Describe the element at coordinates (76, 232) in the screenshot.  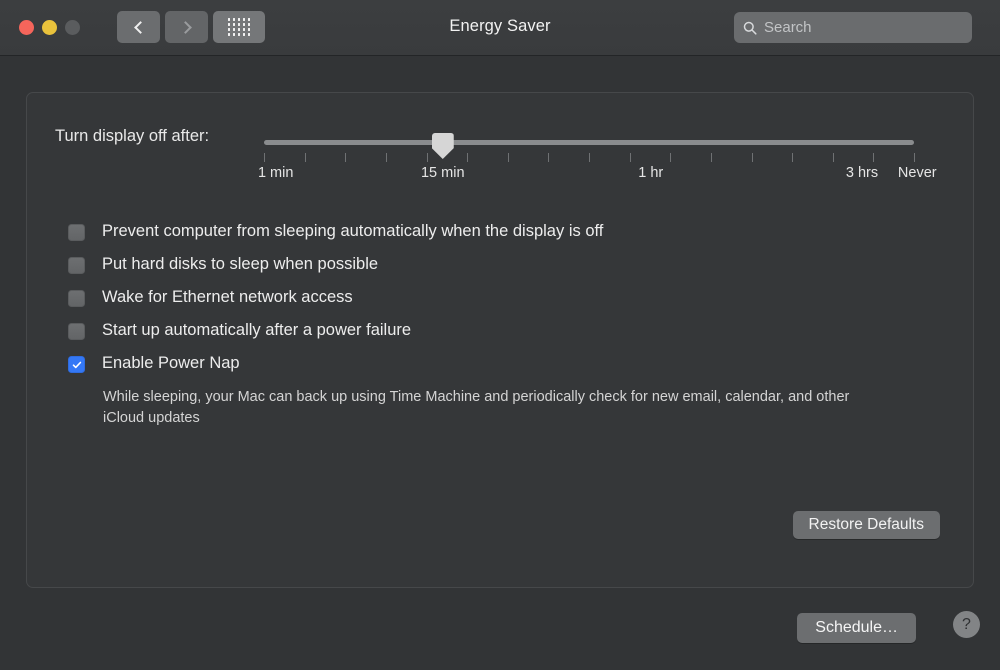
I see `checkbox-prevent-computer-sleeping` at that location.